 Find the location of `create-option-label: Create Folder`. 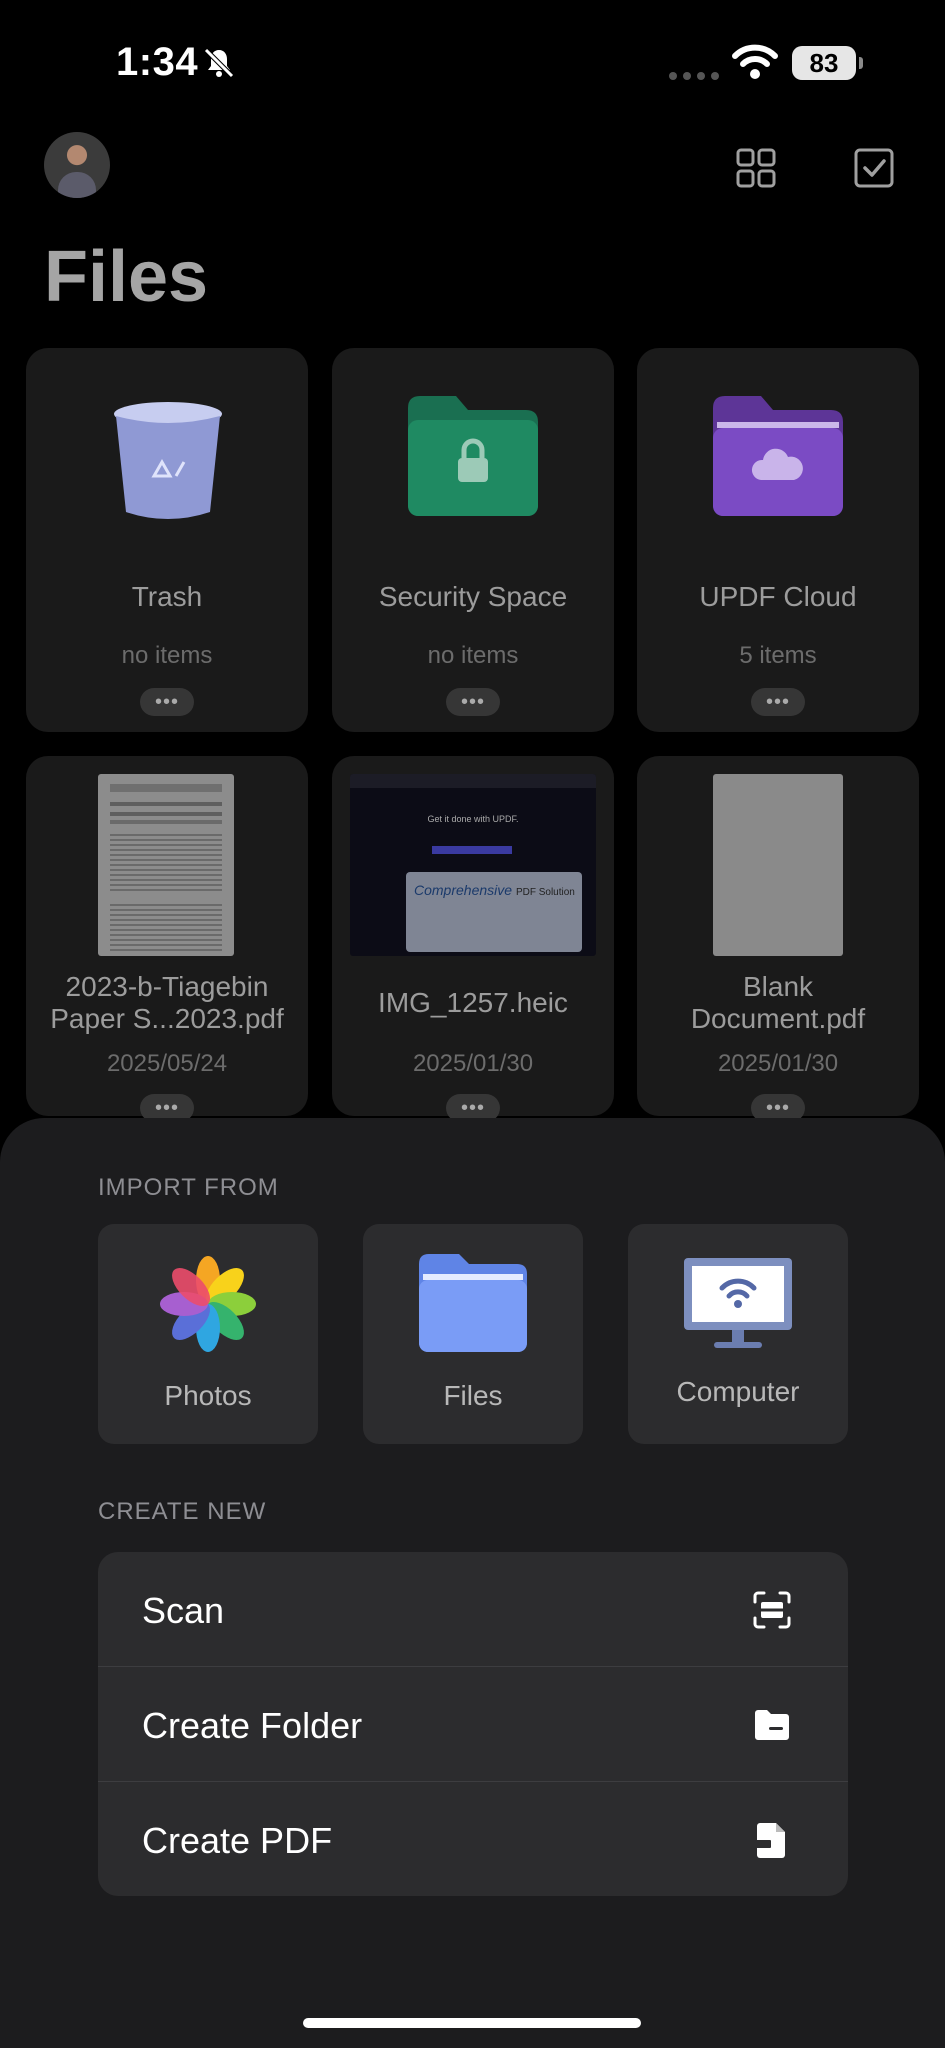

create-option-label: Create Folder is located at coordinates (252, 1725).